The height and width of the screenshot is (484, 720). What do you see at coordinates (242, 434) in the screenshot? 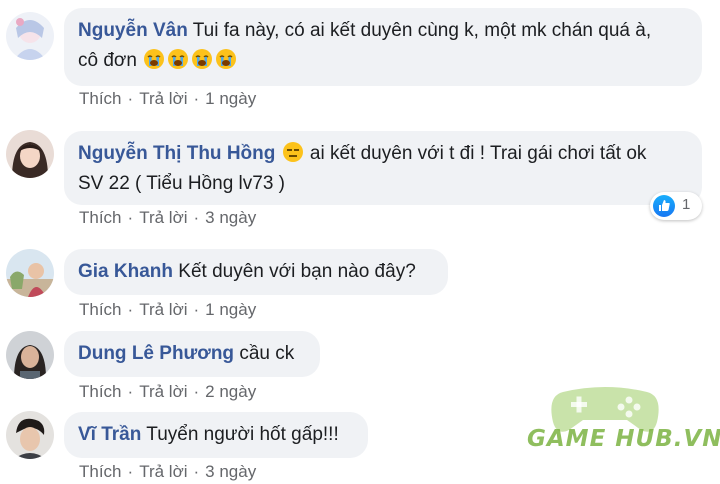
I see `comment-text: Tuyển người hốt gấp!!!` at bounding box center [242, 434].